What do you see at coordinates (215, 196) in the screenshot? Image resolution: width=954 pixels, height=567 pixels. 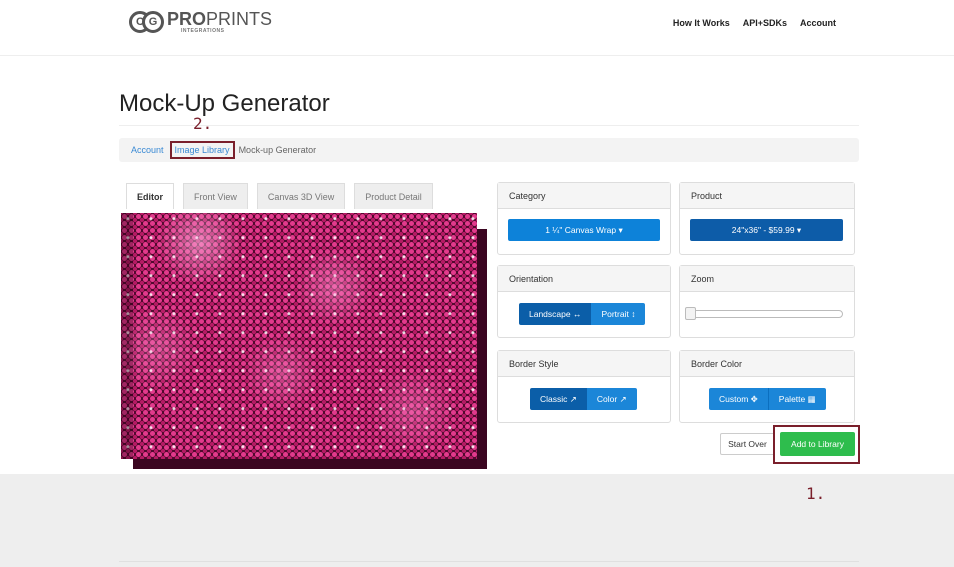 I see `tab-front-view: Front View` at bounding box center [215, 196].